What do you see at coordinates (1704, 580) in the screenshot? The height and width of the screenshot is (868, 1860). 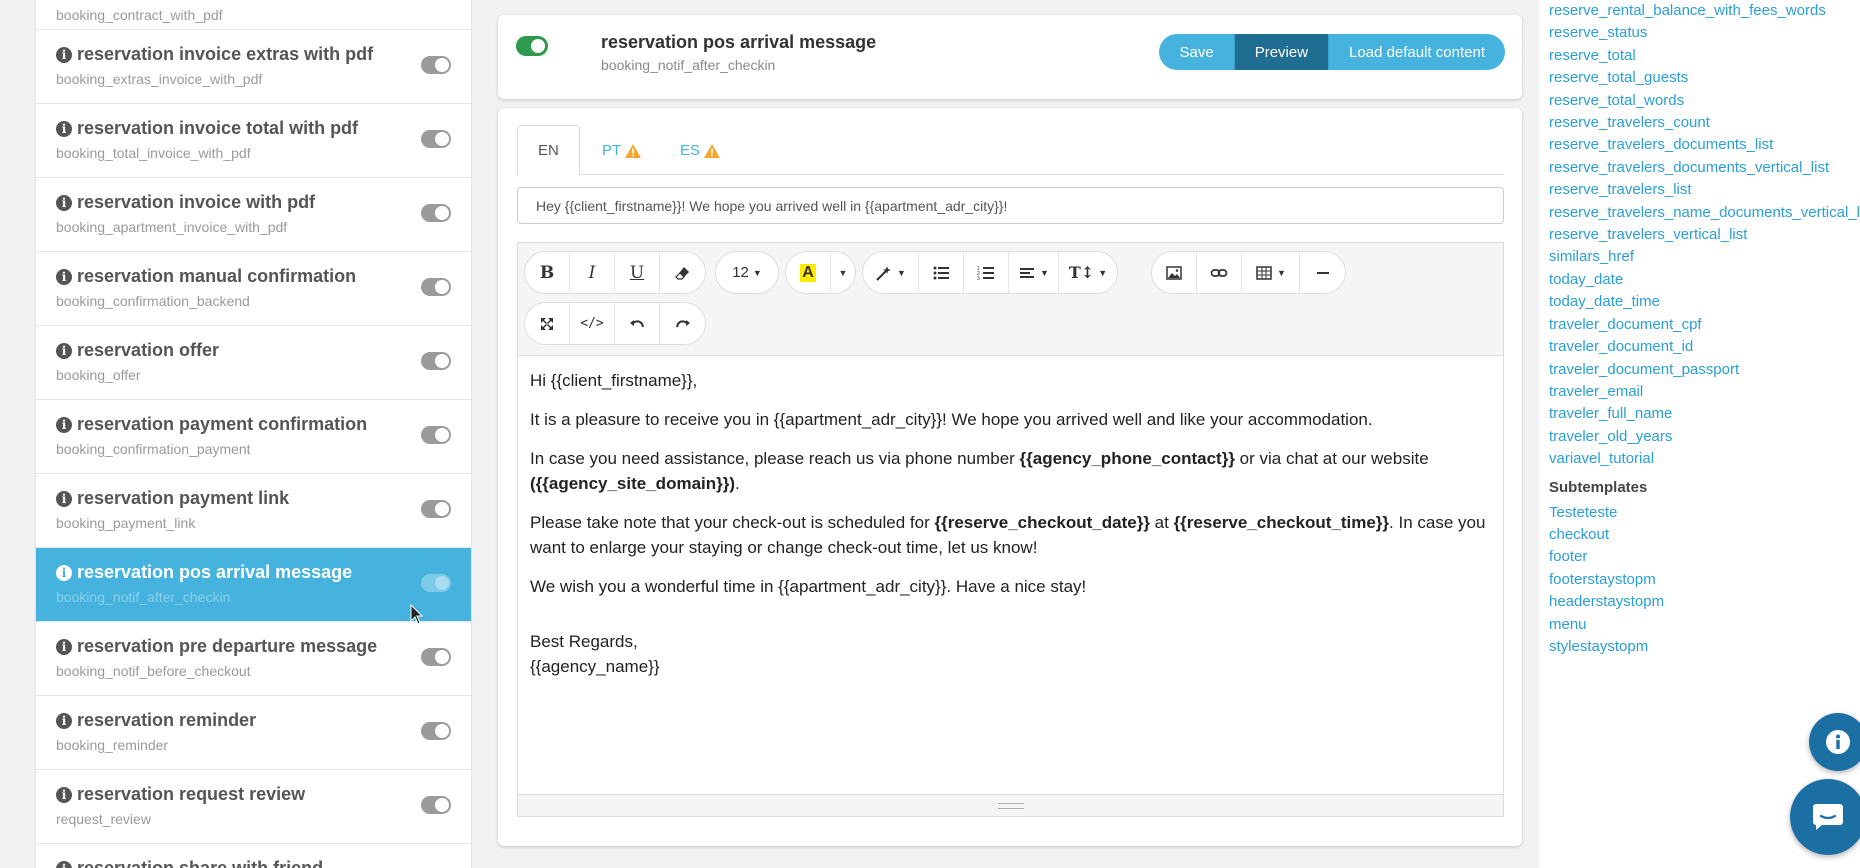 I see `subtemplate-link: footerstaystopm` at bounding box center [1704, 580].